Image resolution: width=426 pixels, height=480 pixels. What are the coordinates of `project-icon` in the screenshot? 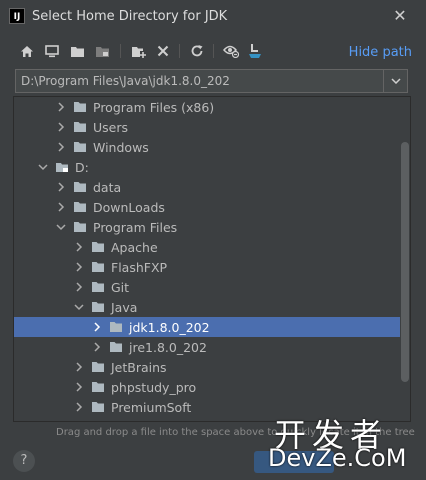 It's located at (77, 51).